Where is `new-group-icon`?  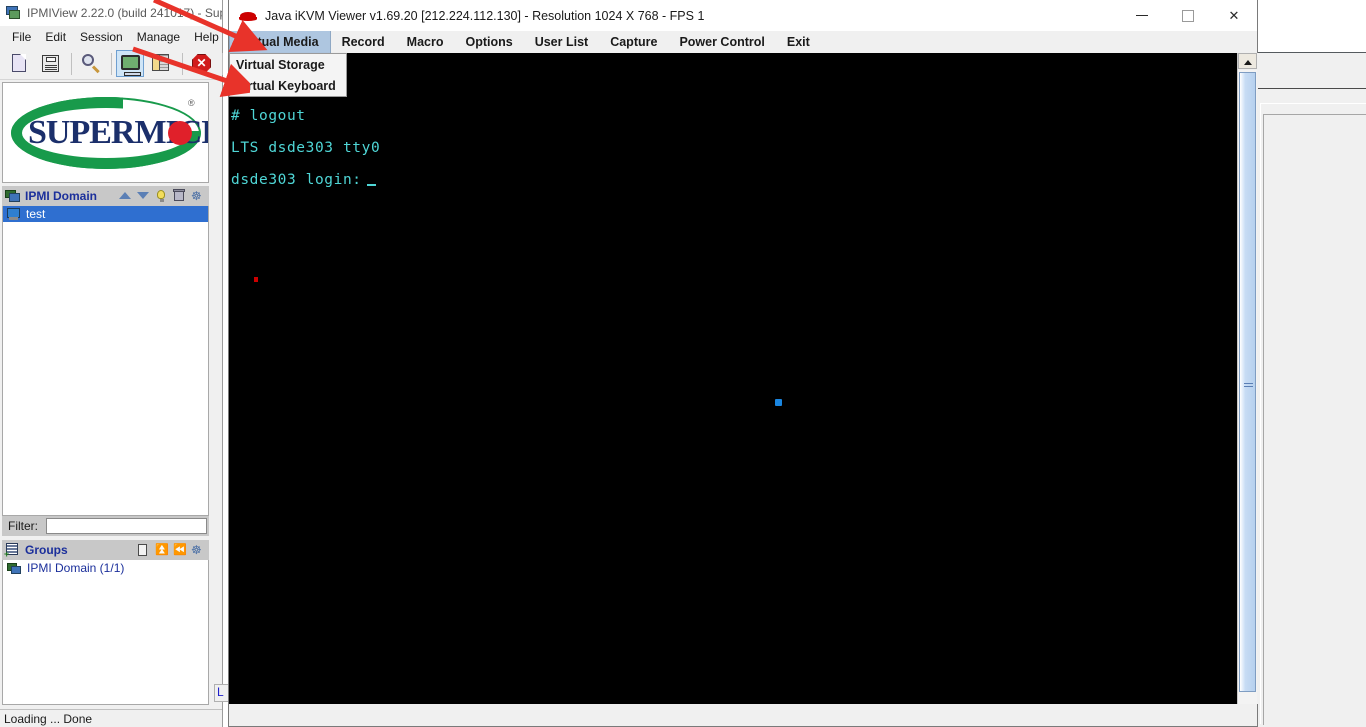 new-group-icon is located at coordinates (143, 550).